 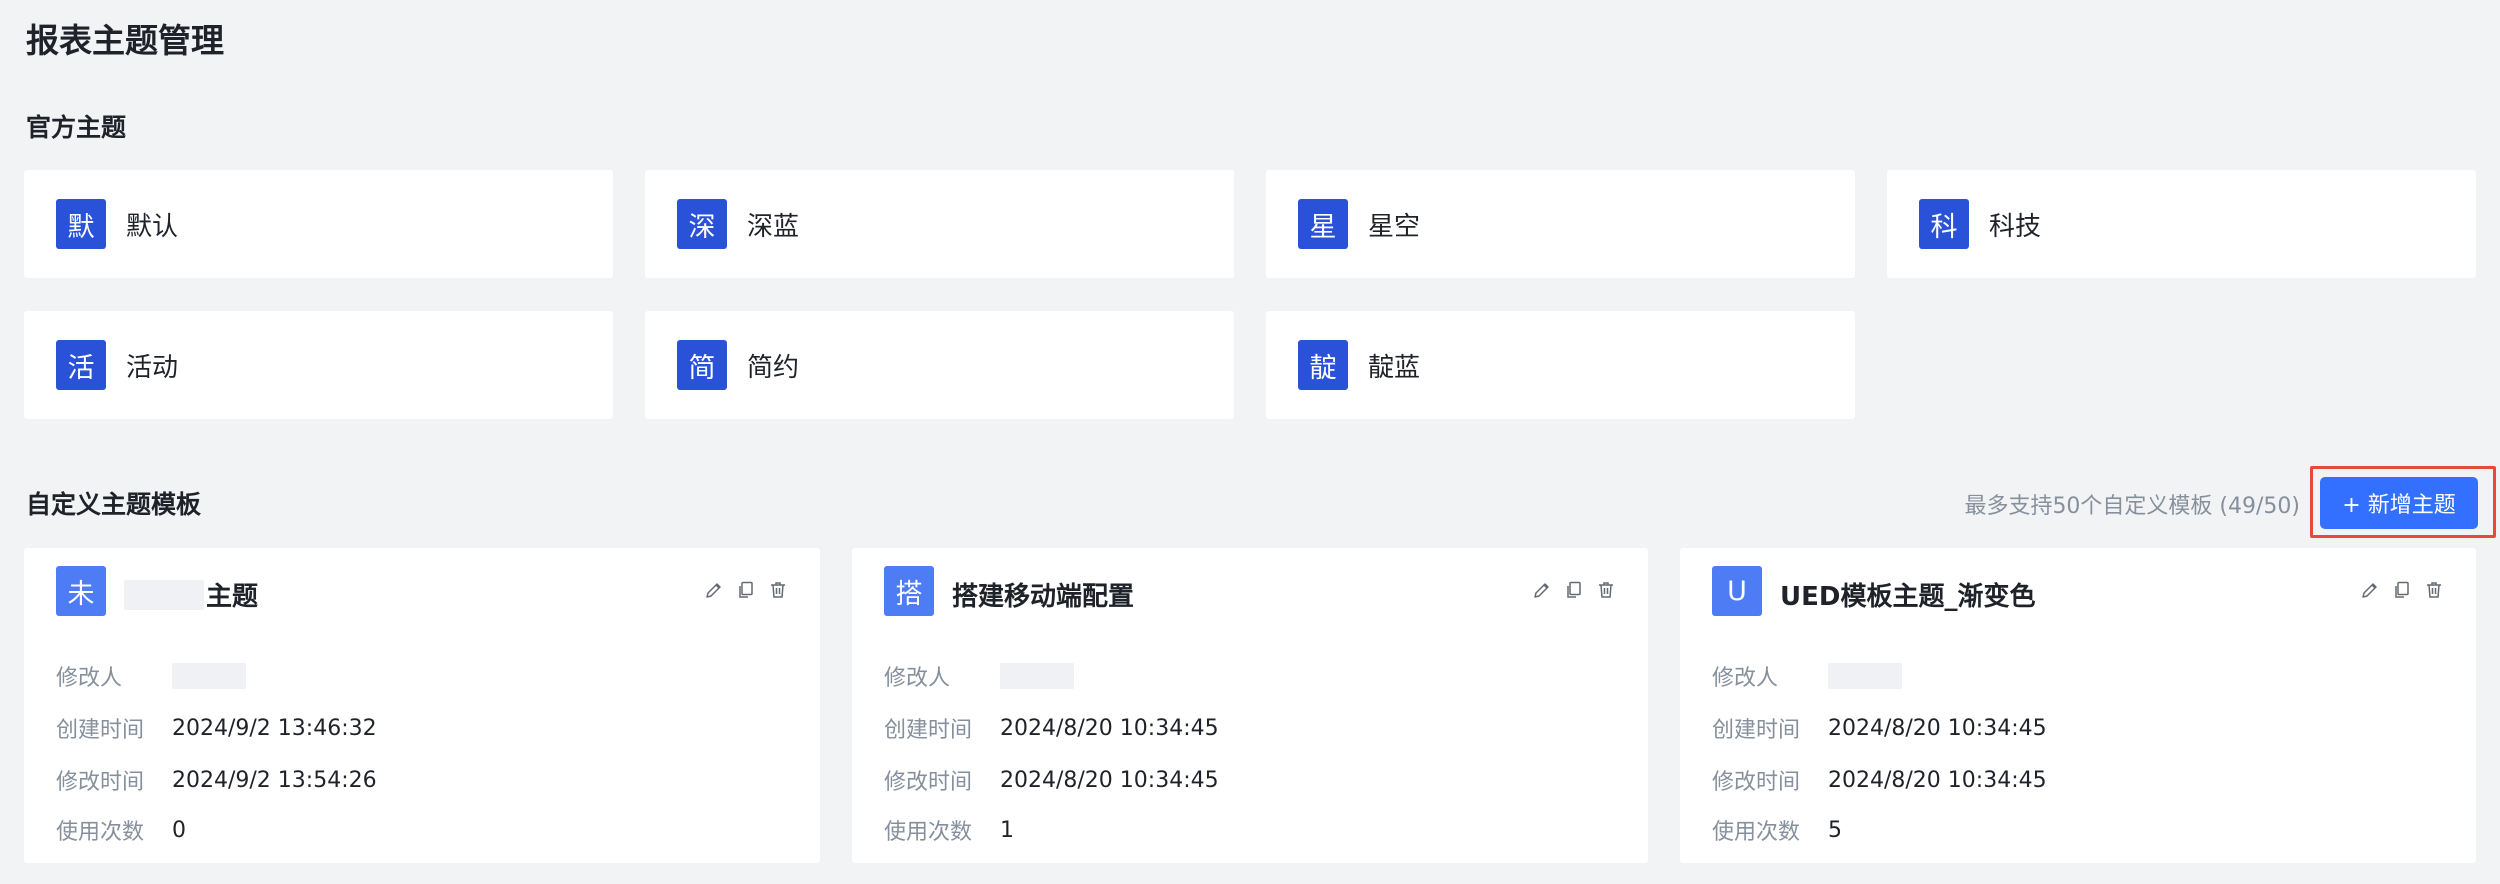 I want to click on theme-name: 靛蓝, so click(x=1394, y=367).